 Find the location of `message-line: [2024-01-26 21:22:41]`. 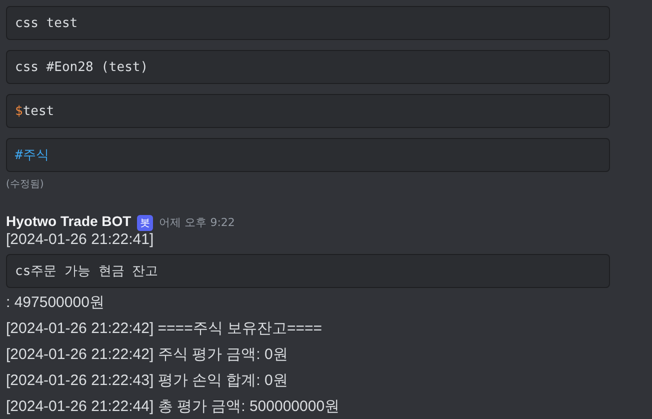

message-line: [2024-01-26 21:22:41] is located at coordinates (80, 239).